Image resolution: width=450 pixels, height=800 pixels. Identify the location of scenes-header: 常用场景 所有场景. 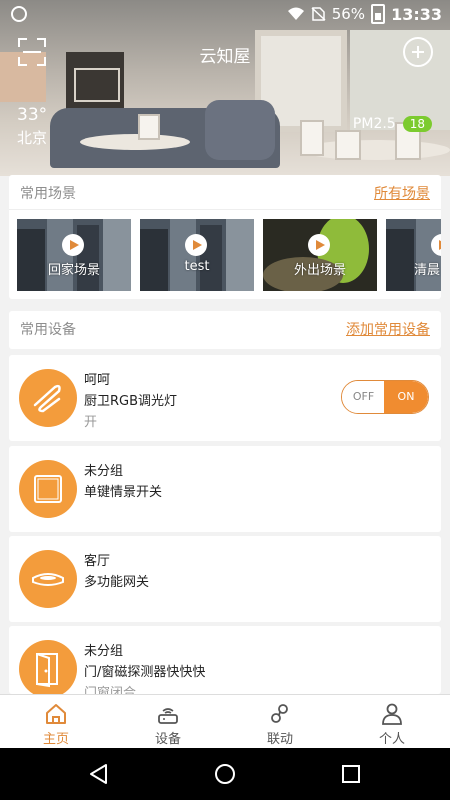
(225, 192).